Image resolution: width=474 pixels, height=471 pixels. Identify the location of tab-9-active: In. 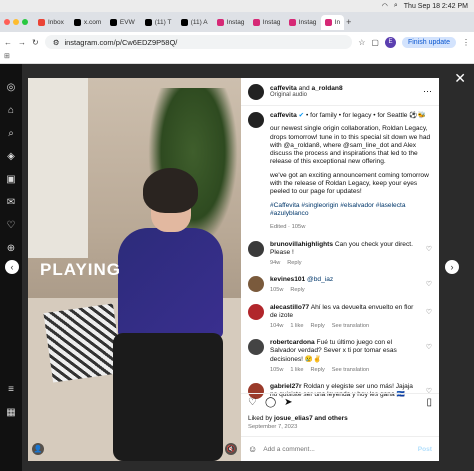
(332, 22).